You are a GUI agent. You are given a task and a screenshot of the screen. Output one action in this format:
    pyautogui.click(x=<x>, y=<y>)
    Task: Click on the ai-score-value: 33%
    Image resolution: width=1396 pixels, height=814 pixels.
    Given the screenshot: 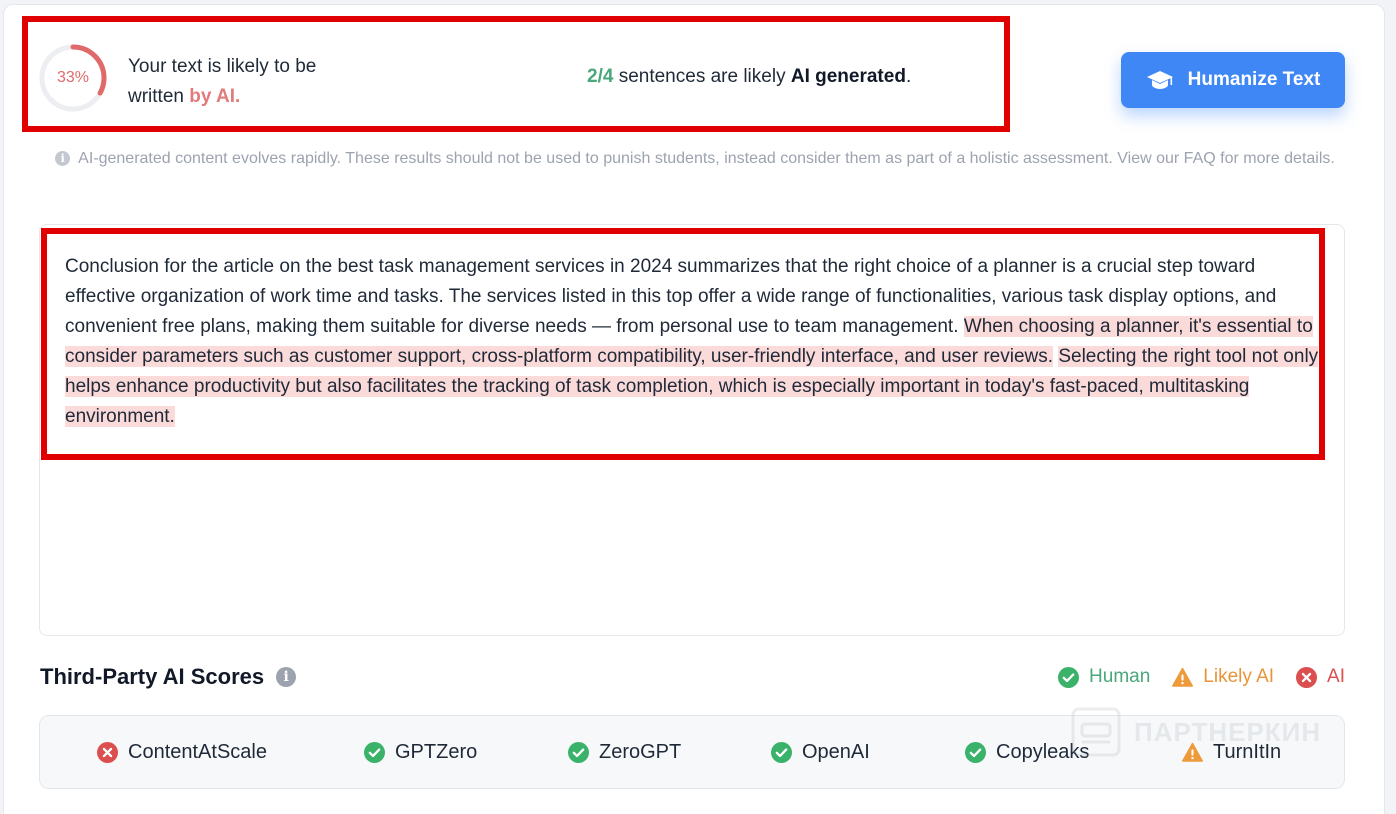 What is the action you would take?
    pyautogui.click(x=73, y=77)
    